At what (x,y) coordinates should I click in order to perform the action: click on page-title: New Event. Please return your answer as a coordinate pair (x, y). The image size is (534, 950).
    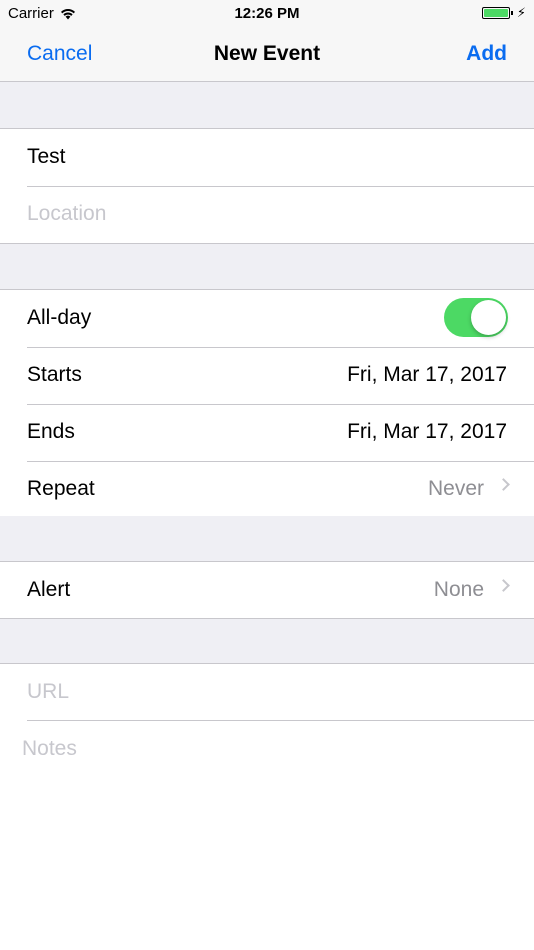
    Looking at the image, I should click on (267, 53).